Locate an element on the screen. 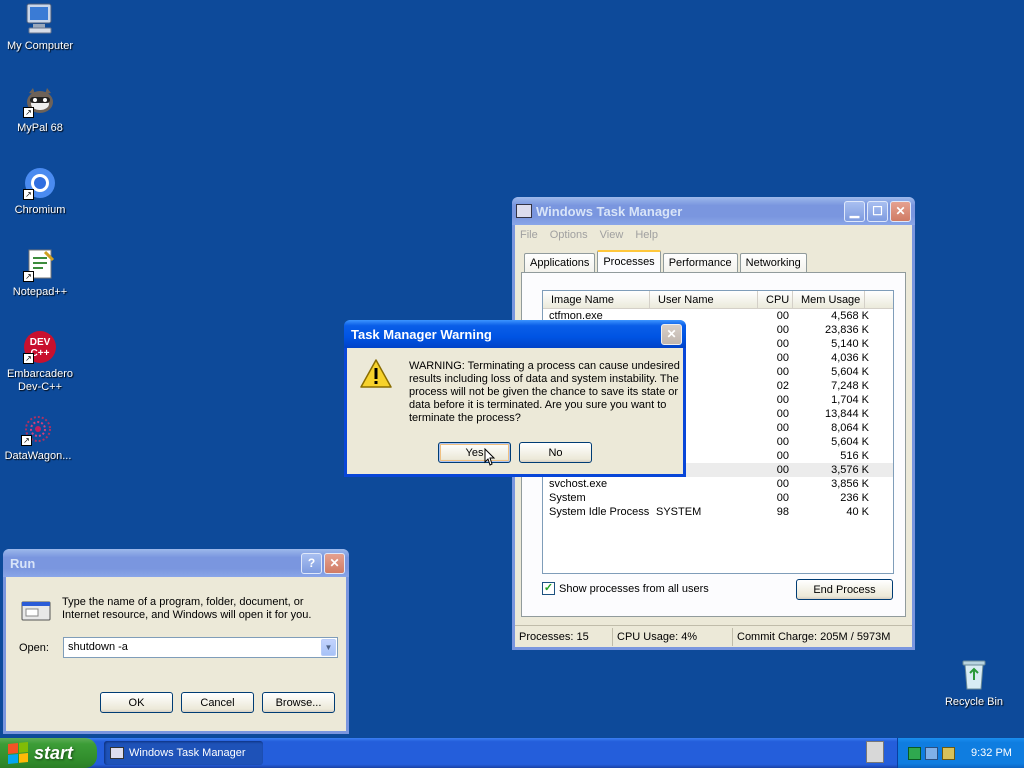  warning-close-button: ✕ is located at coordinates (671, 334).